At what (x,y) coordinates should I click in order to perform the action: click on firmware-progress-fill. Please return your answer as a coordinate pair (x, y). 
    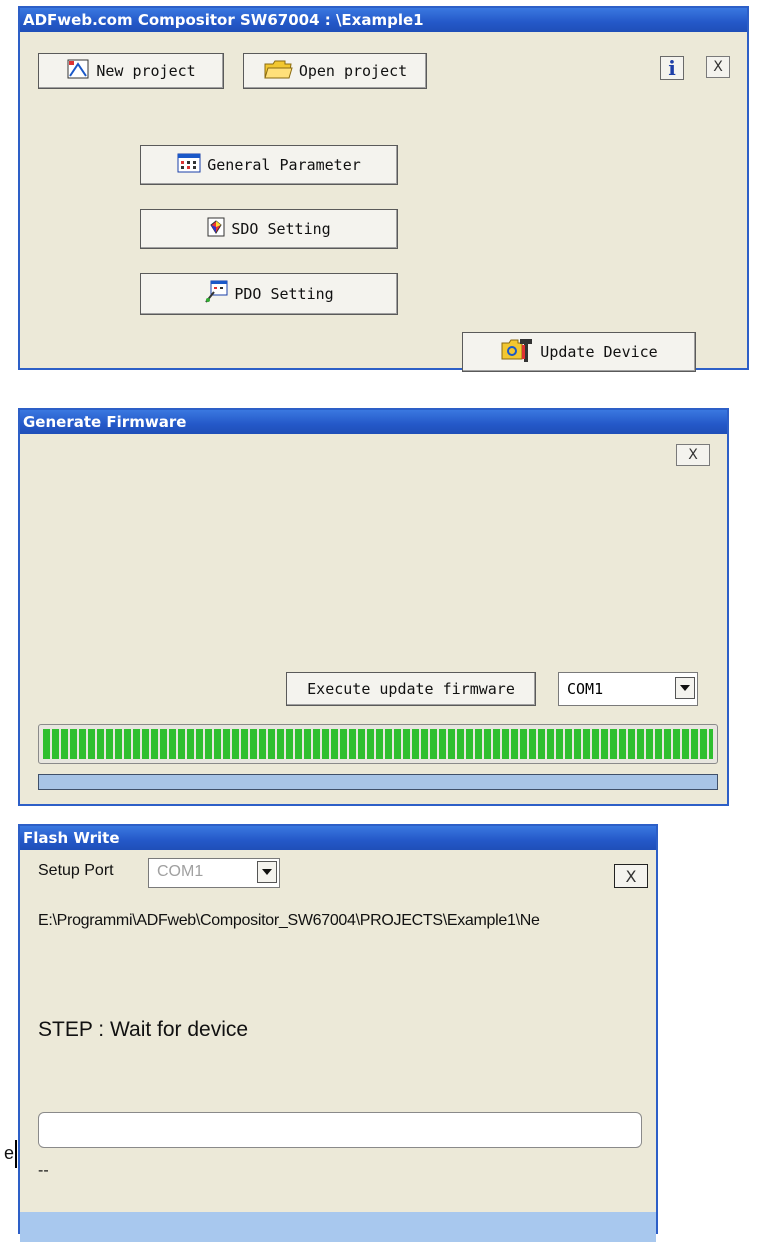
    Looking at the image, I should click on (378, 744).